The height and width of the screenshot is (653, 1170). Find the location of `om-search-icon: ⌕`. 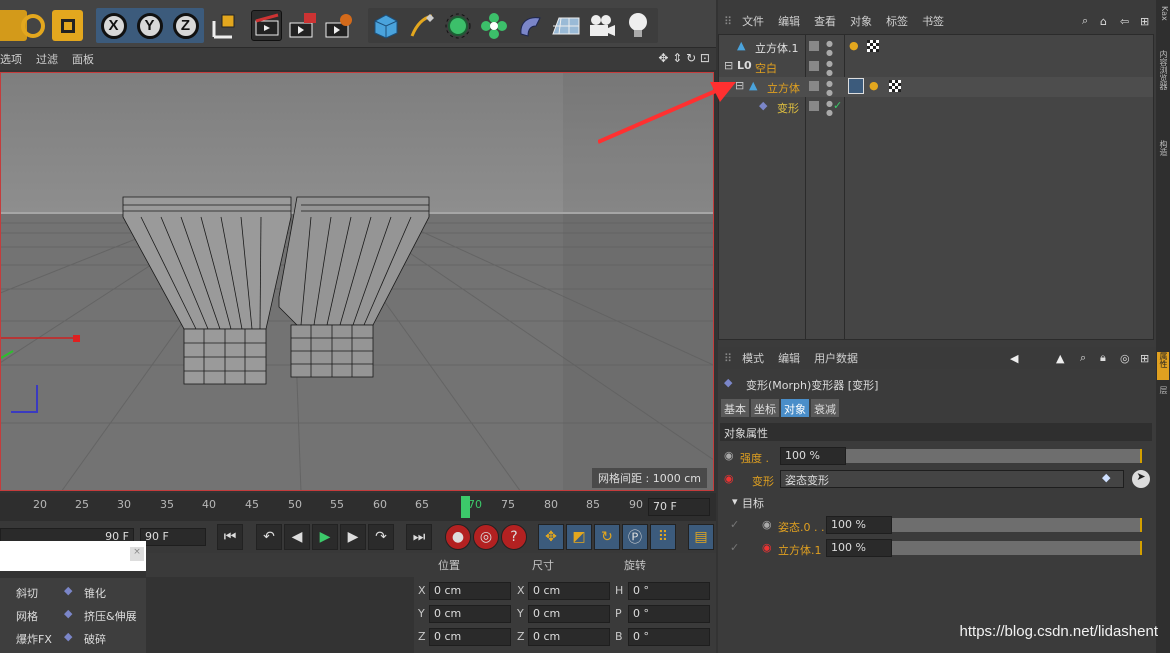

om-search-icon: ⌕ is located at coordinates (1085, 21).